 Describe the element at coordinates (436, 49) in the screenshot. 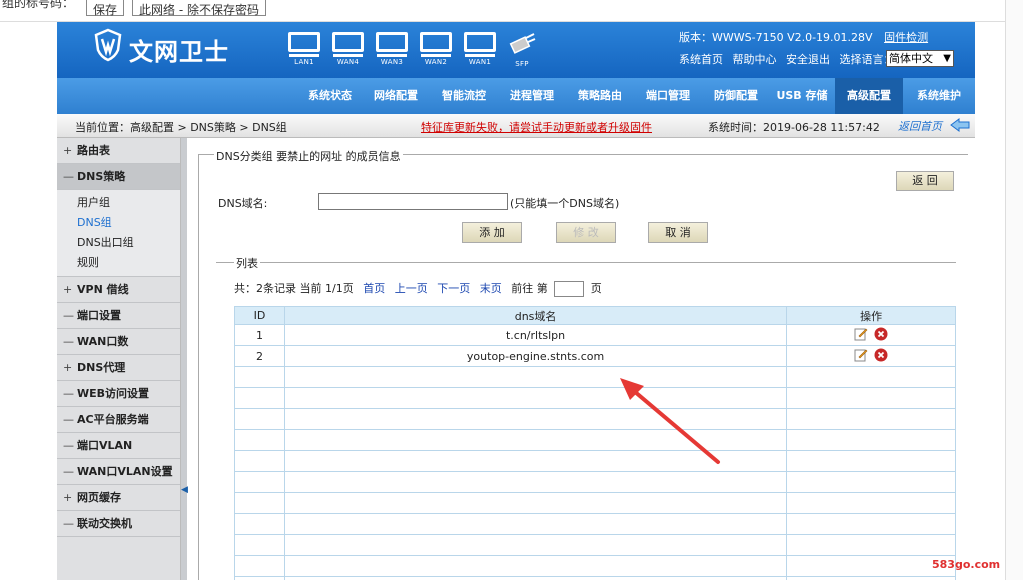

I see `port-wan2: WAN2` at that location.